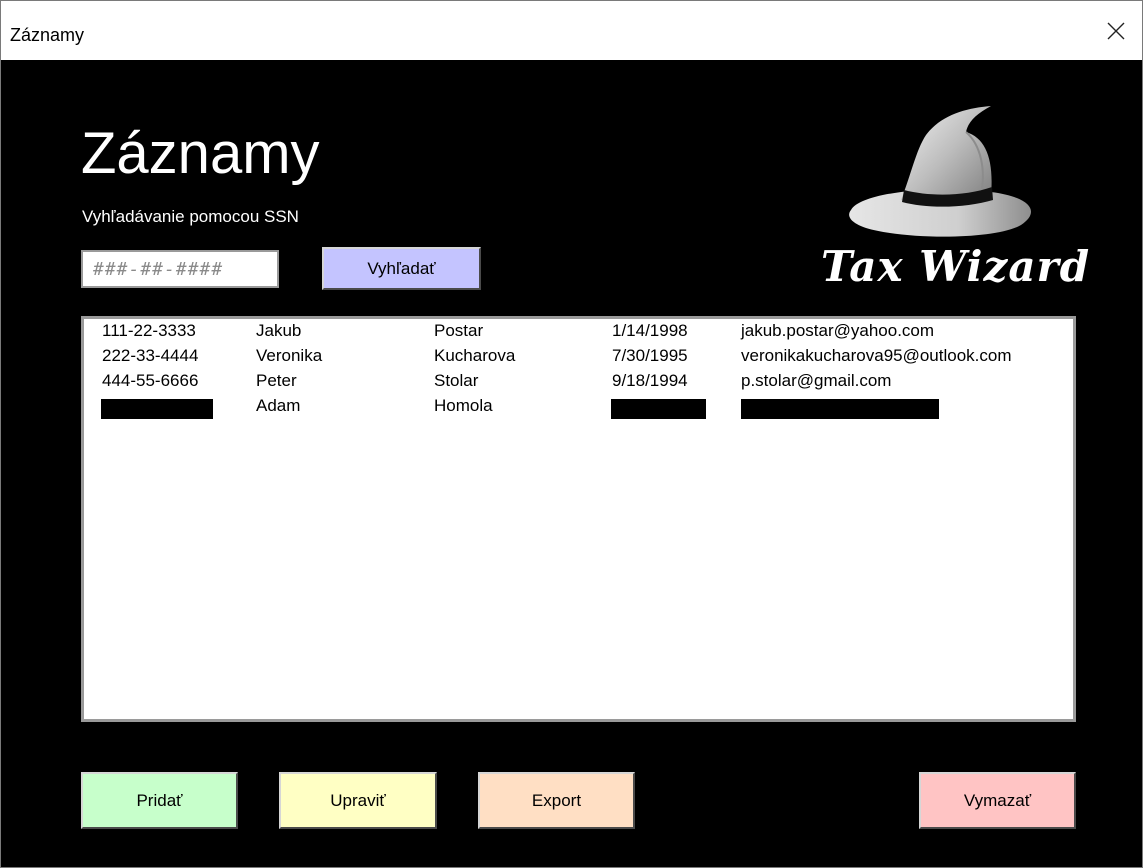 This screenshot has width=1143, height=868. What do you see at coordinates (456, 380) in the screenshot?
I see `record-last-name: Stolar` at bounding box center [456, 380].